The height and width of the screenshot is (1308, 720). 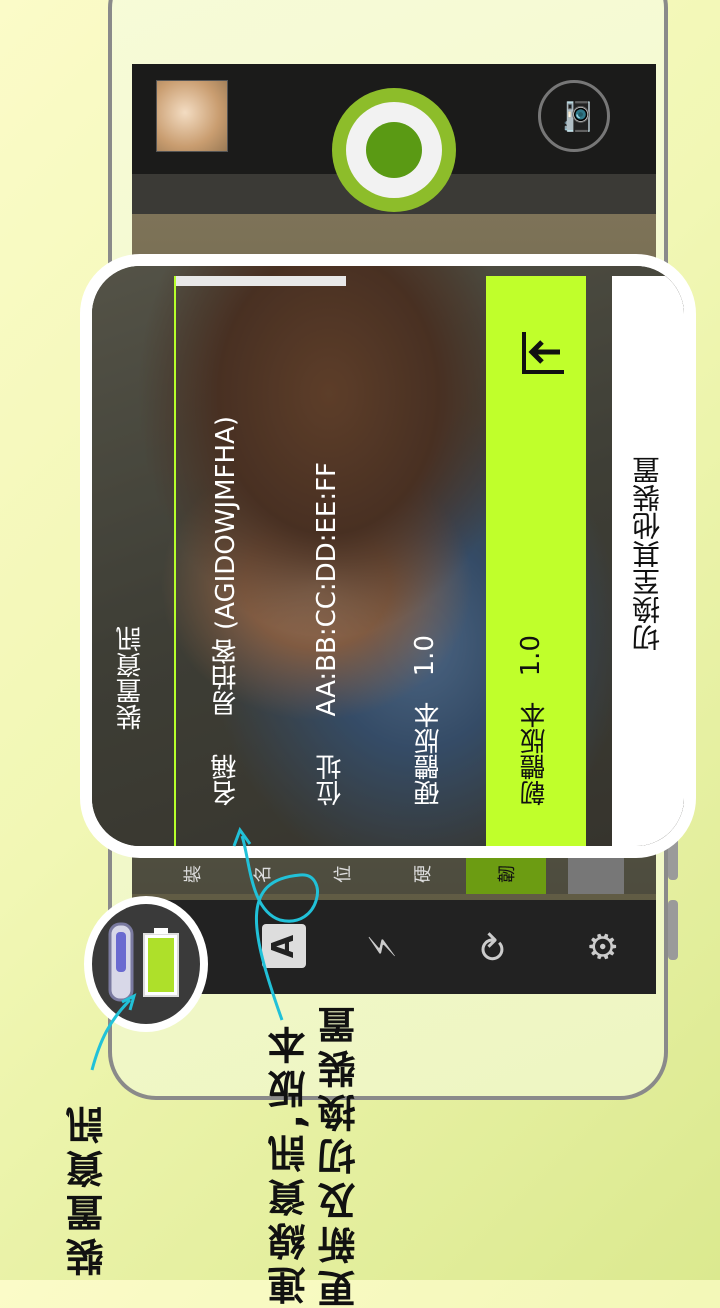 I want to click on shutter-ring, so click(x=394, y=150).